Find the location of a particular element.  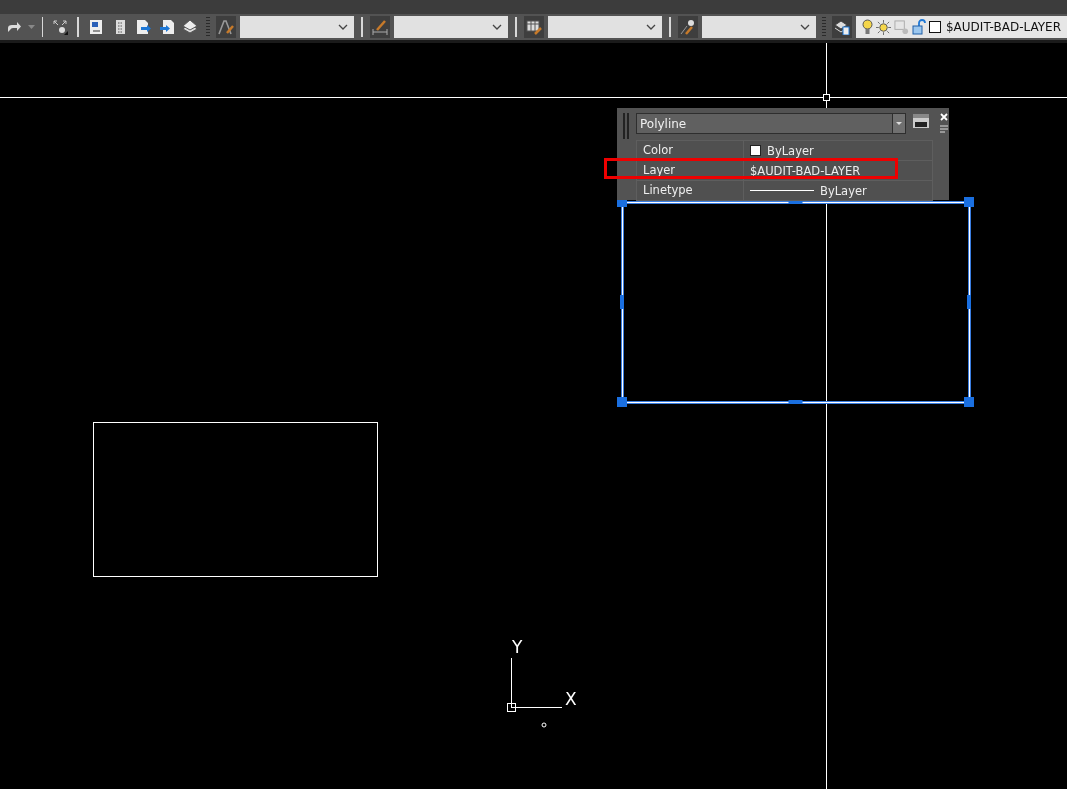

color-swatch is located at coordinates (755, 150).